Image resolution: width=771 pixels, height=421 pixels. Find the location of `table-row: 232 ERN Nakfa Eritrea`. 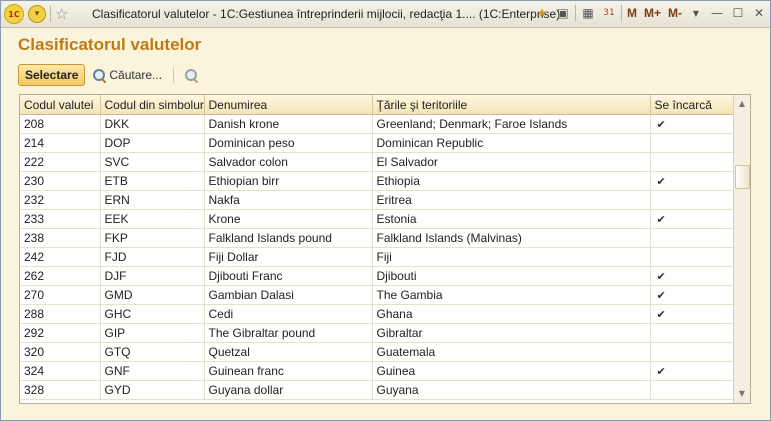

table-row: 232 ERN Nakfa Eritrea is located at coordinates (377, 200).